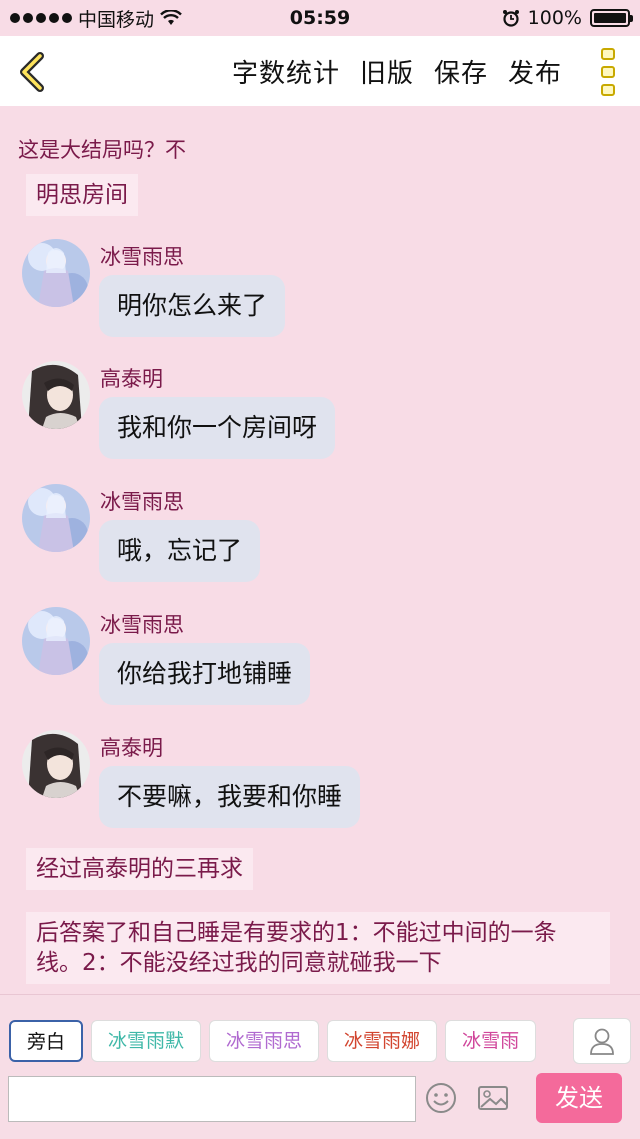 Image resolution: width=640 pixels, height=1139 pixels. Describe the element at coordinates (382, 1041) in the screenshot. I see `role-tab-bingxue-yuna: 冰雪雨娜` at that location.